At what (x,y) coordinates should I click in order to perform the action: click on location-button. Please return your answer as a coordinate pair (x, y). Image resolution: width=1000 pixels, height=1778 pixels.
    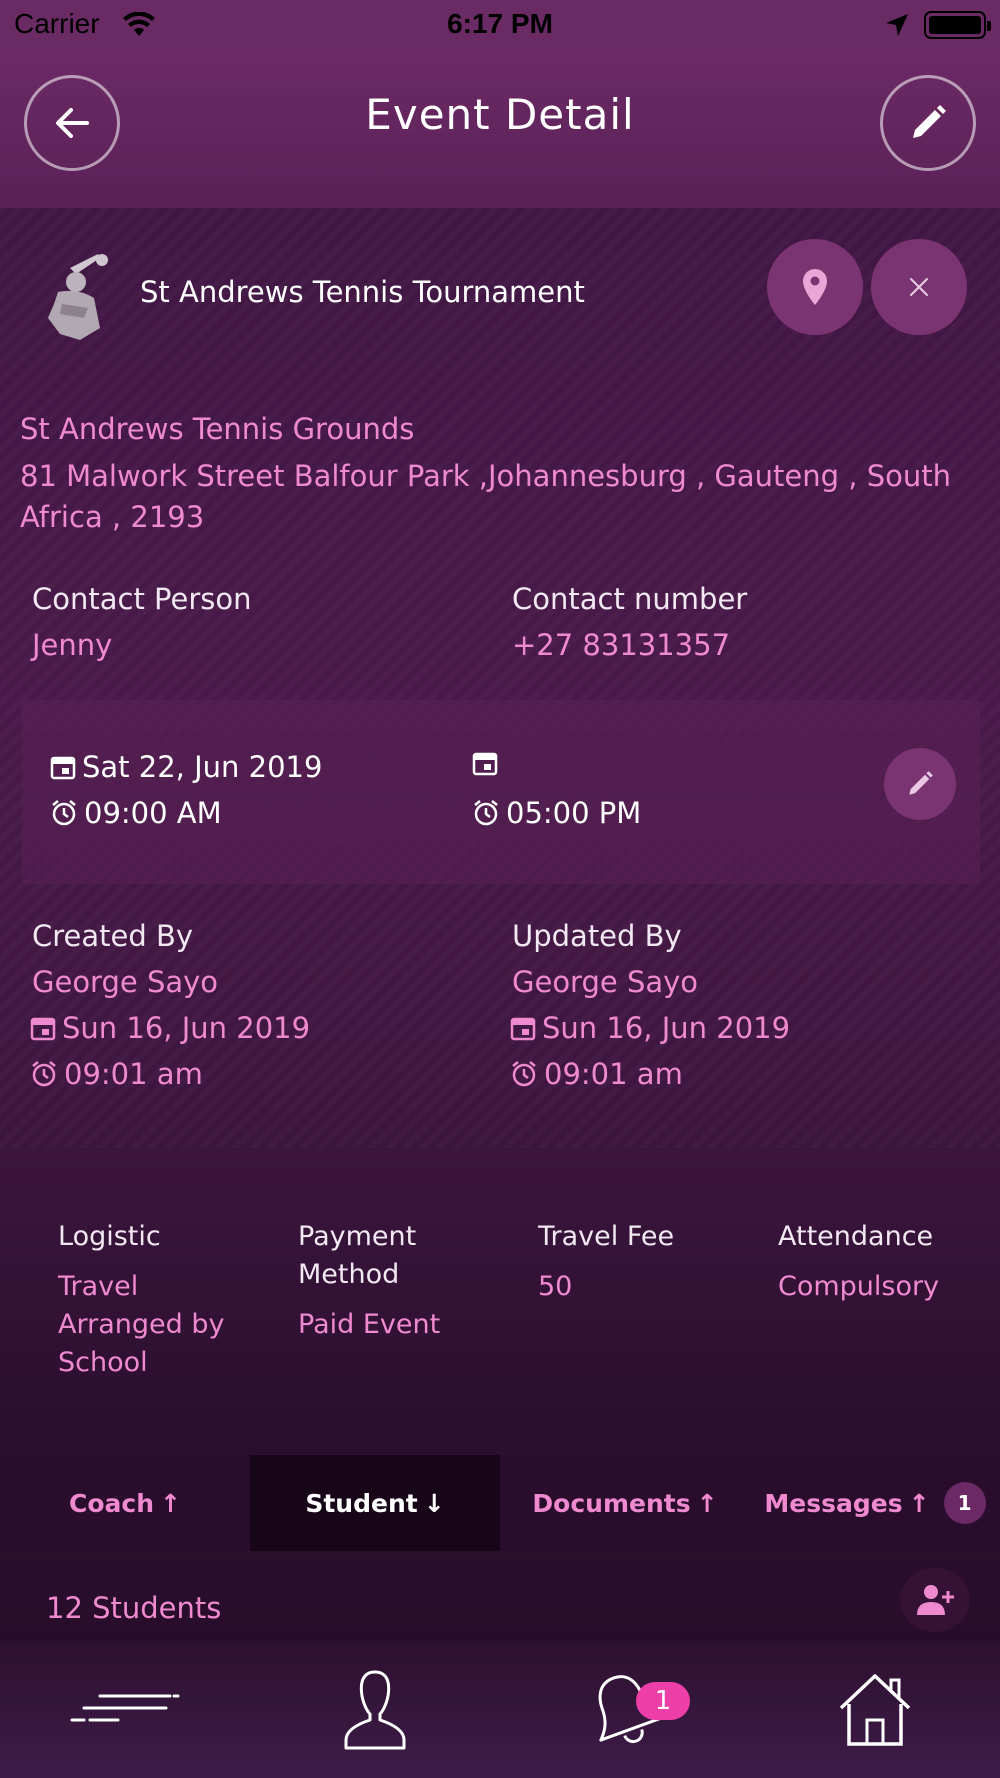
    Looking at the image, I should click on (815, 287).